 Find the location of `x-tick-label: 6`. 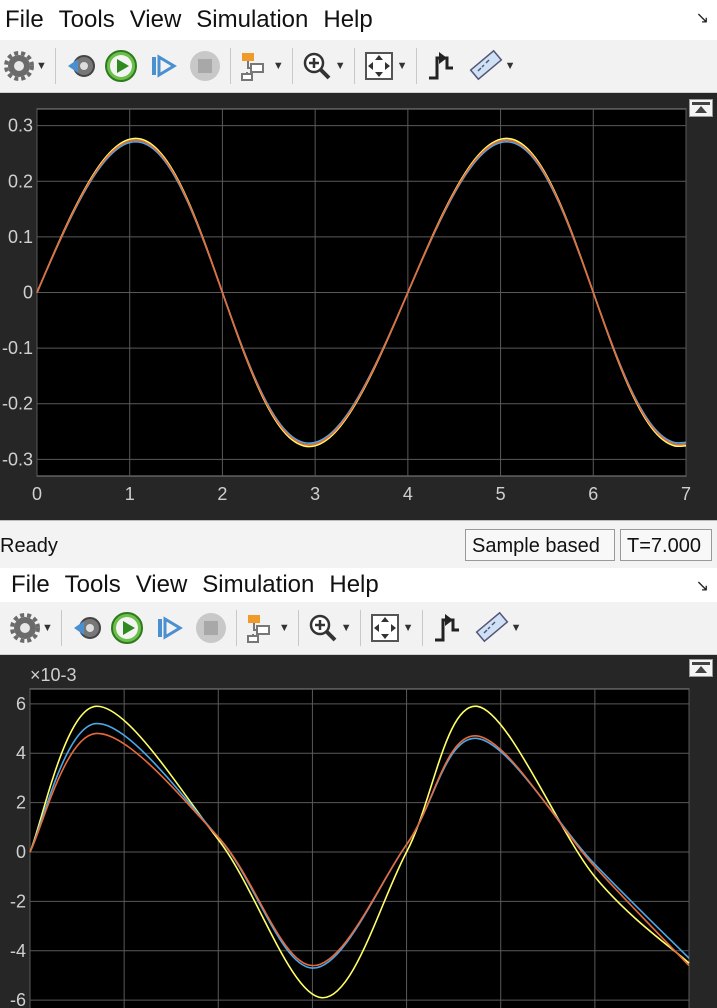

x-tick-label: 6 is located at coordinates (593, 494).